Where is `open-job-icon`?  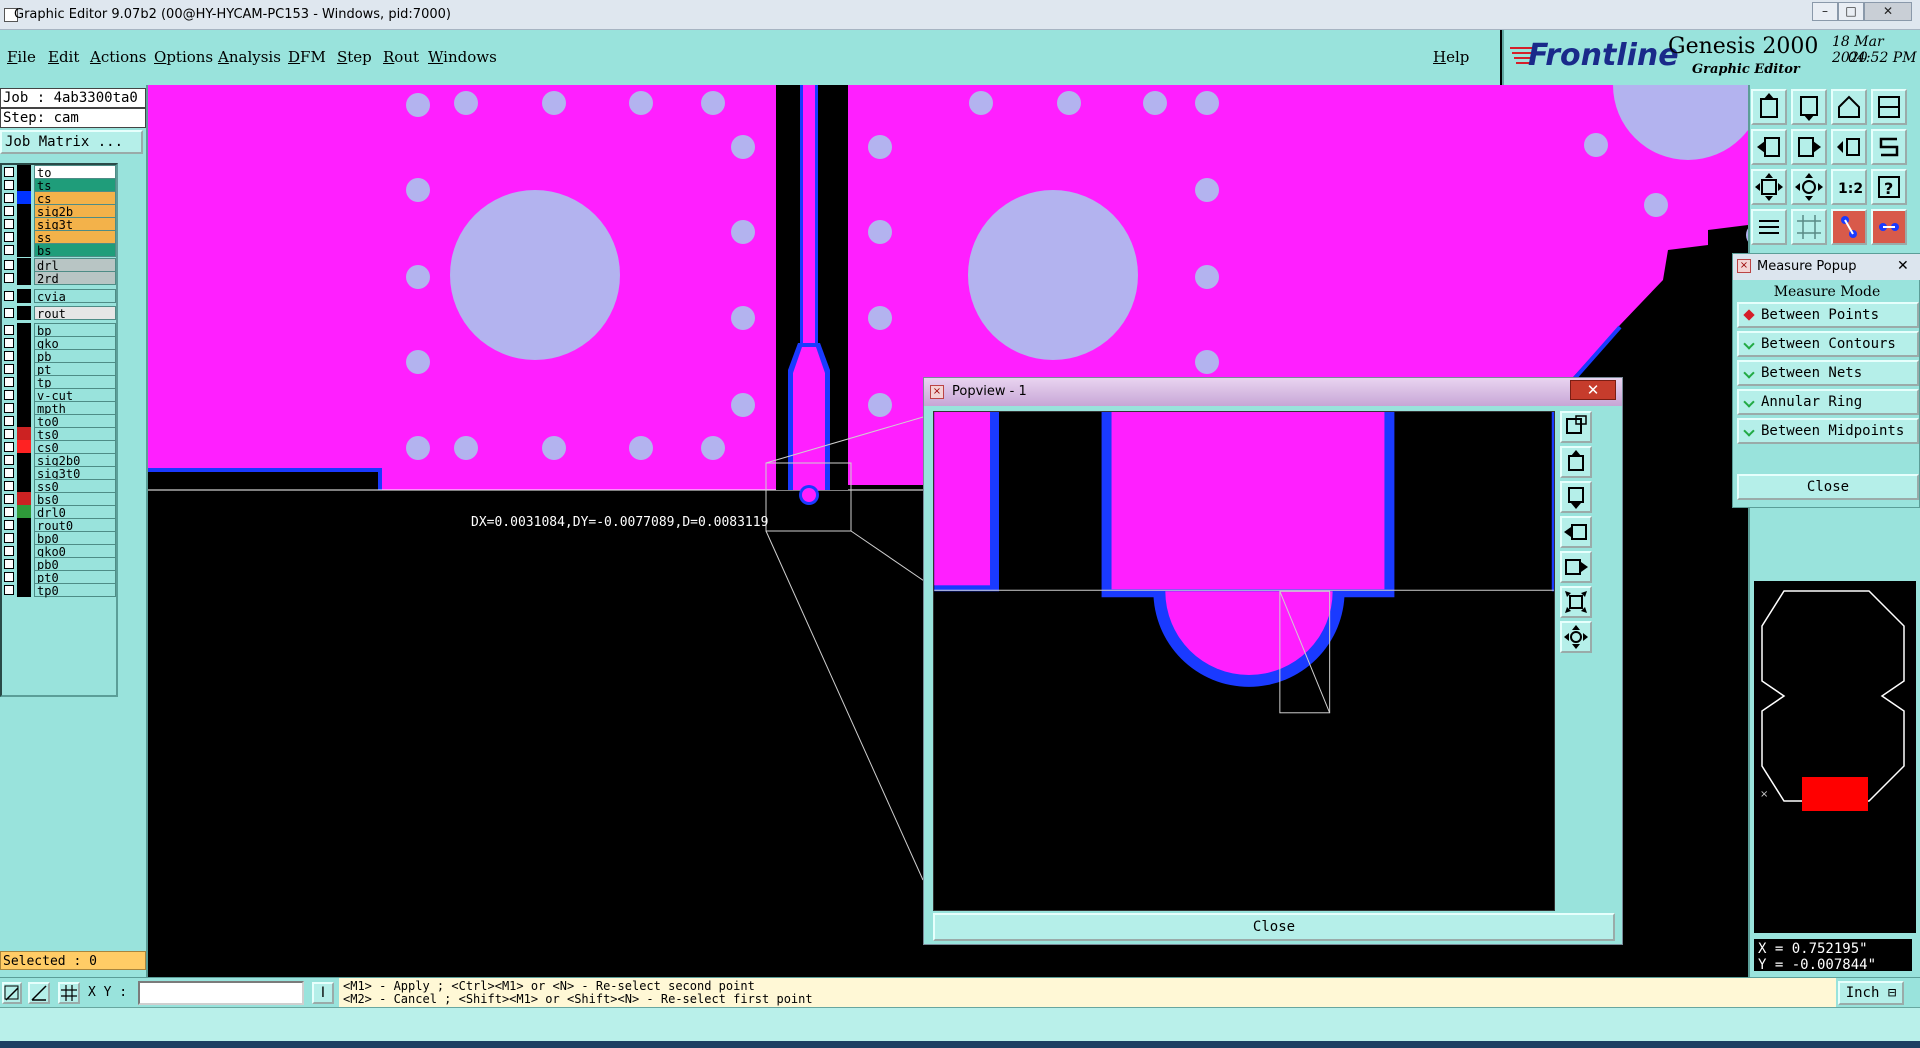 open-job-icon is located at coordinates (1769, 107).